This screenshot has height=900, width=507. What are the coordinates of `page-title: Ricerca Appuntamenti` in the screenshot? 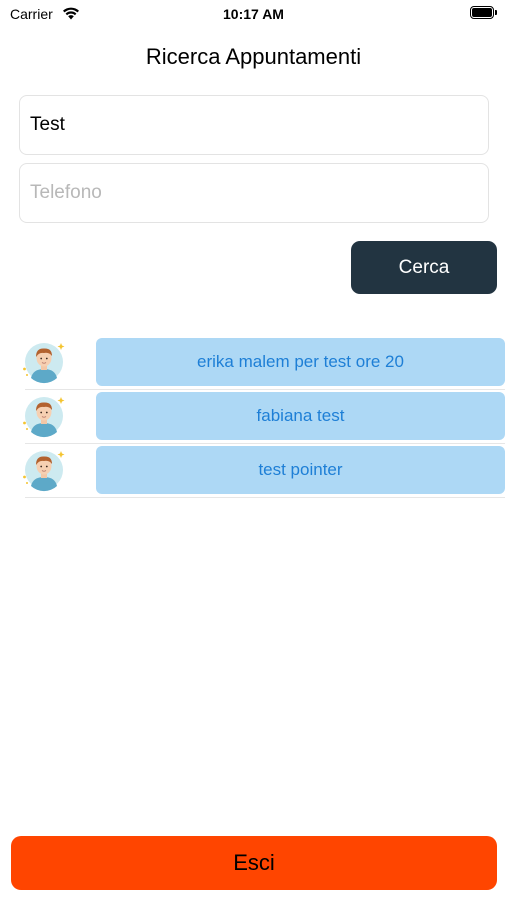 It's located at (253, 56).